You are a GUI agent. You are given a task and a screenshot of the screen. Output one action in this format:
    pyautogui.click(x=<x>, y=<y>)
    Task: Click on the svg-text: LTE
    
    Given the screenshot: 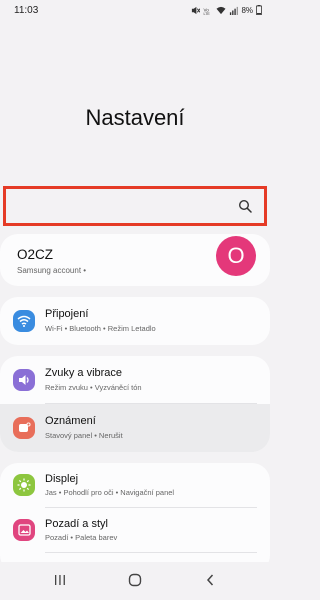 What is the action you would take?
    pyautogui.click(x=207, y=13)
    